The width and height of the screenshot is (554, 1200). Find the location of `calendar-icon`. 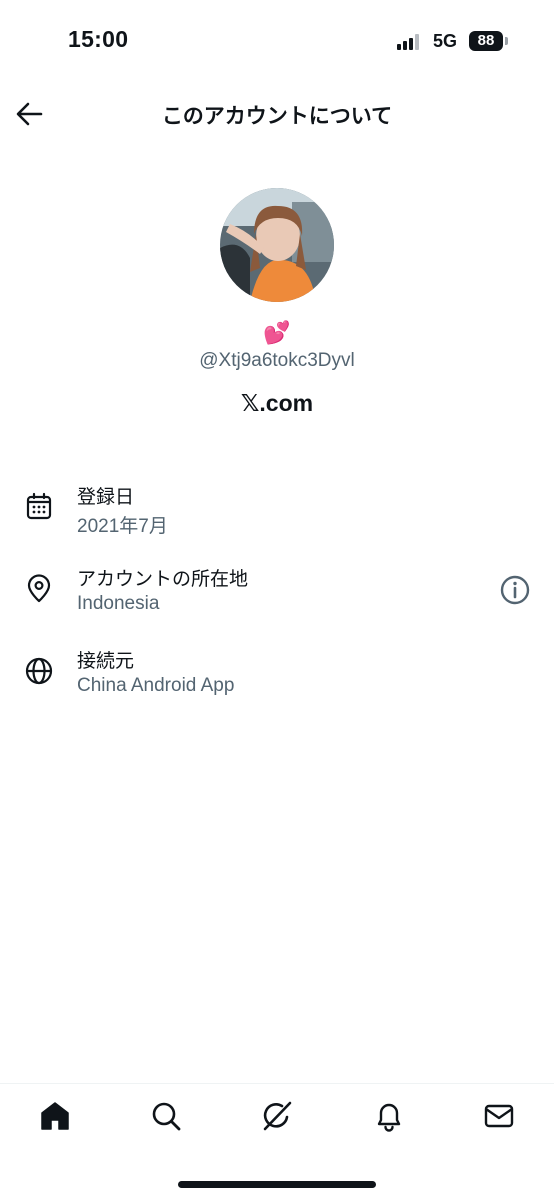

calendar-icon is located at coordinates (39, 507).